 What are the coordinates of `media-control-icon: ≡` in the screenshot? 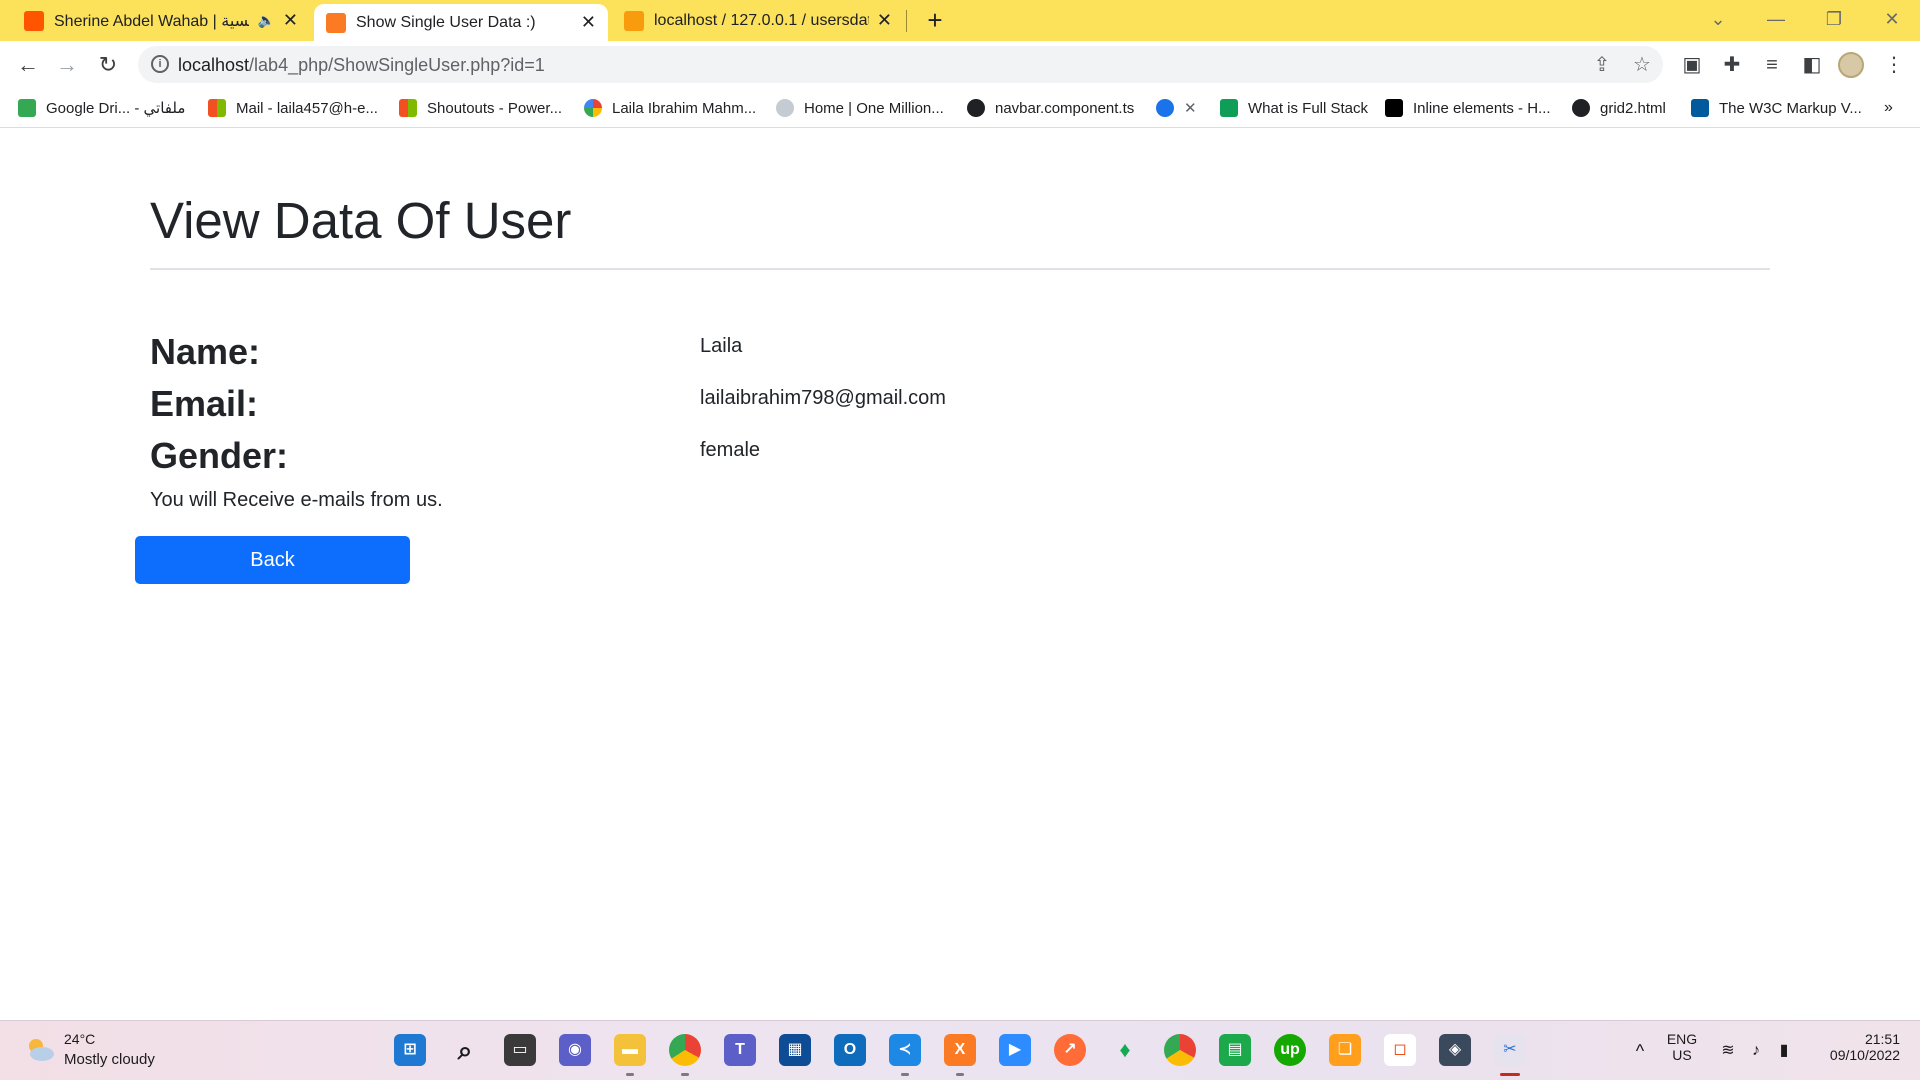 It's located at (1772, 65).